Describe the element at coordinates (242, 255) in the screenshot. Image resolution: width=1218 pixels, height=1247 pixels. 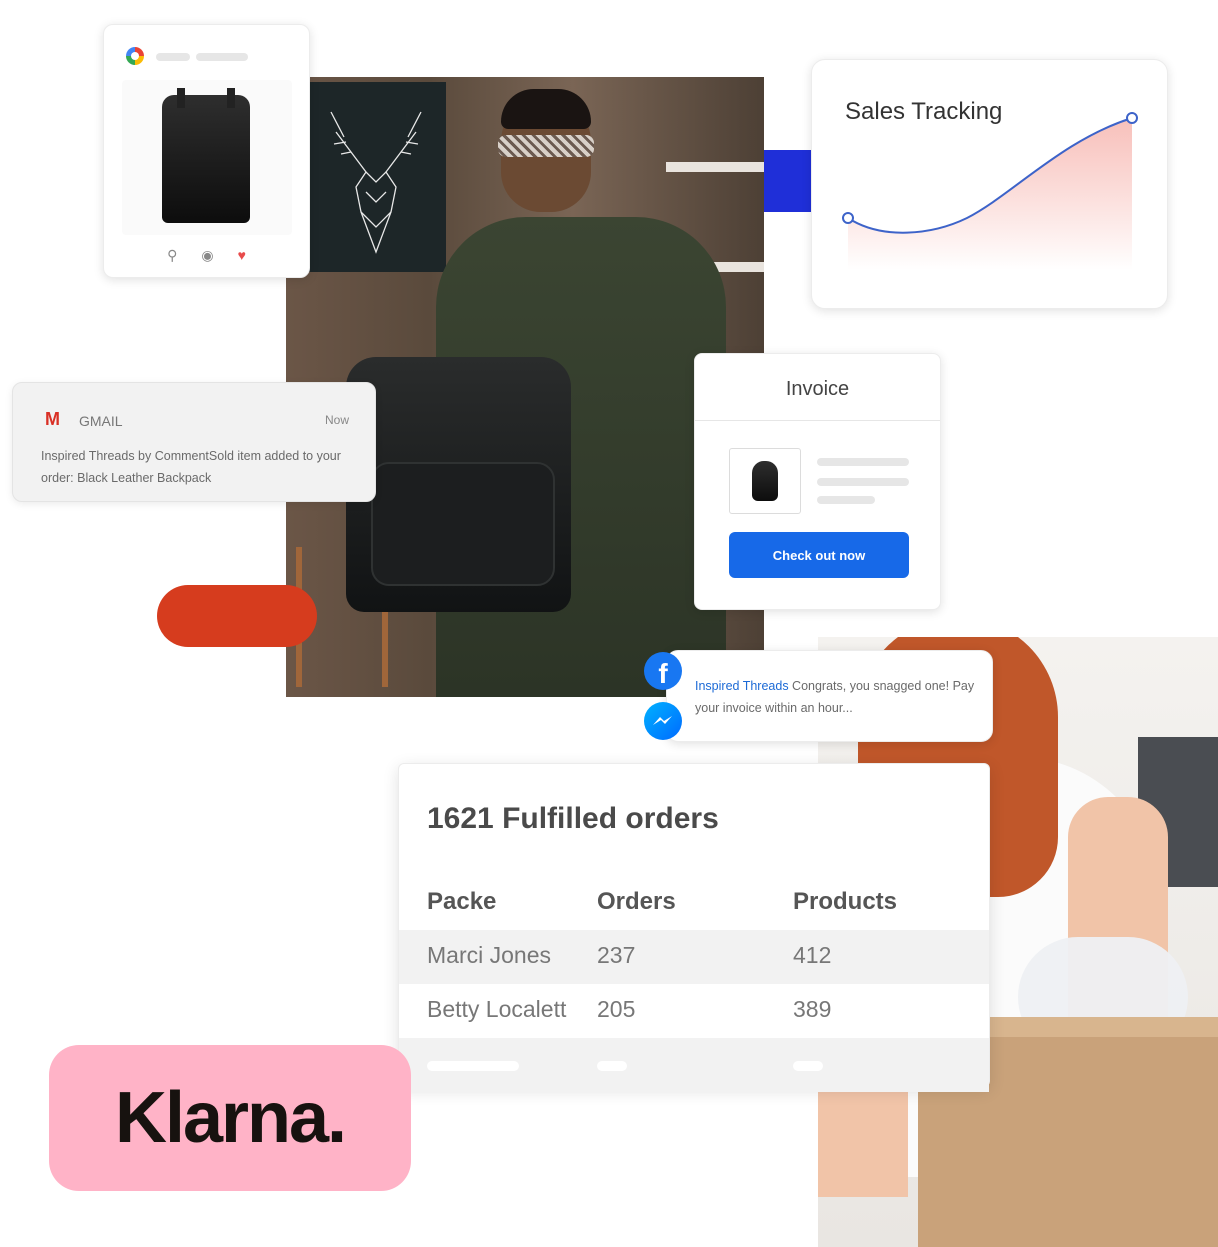
I see `heart-icon: ♥` at that location.